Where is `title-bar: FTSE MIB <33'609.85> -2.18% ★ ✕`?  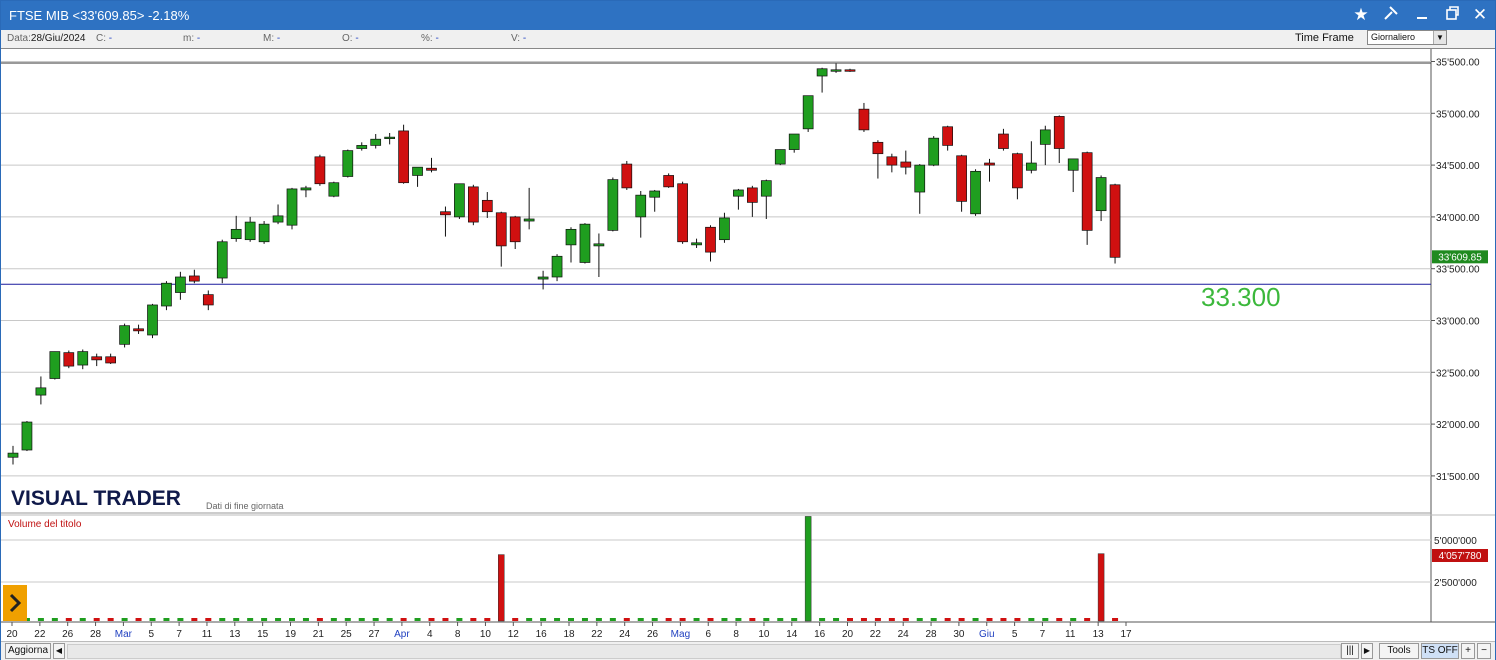 title-bar: FTSE MIB <33'609.85> -2.18% ★ ✕ is located at coordinates (748, 15).